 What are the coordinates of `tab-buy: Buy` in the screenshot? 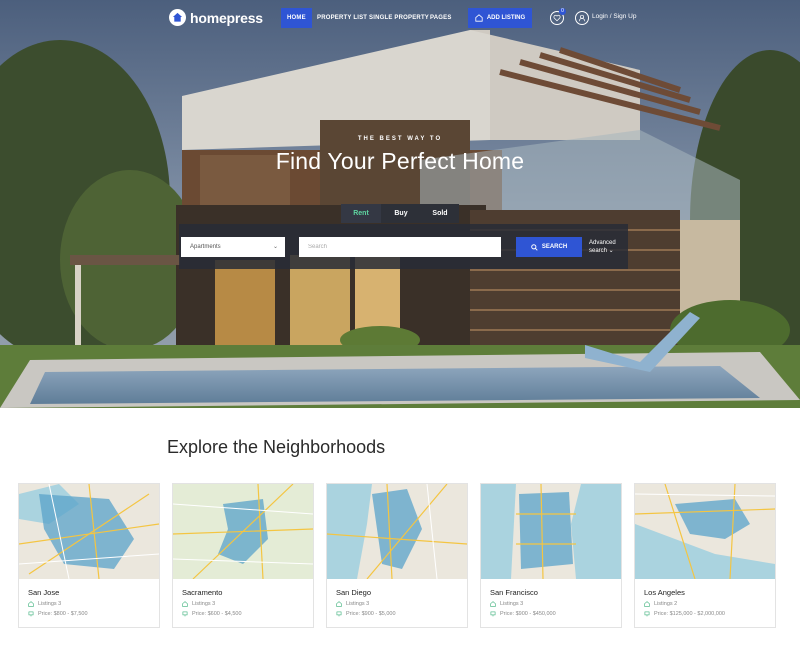 It's located at (401, 213).